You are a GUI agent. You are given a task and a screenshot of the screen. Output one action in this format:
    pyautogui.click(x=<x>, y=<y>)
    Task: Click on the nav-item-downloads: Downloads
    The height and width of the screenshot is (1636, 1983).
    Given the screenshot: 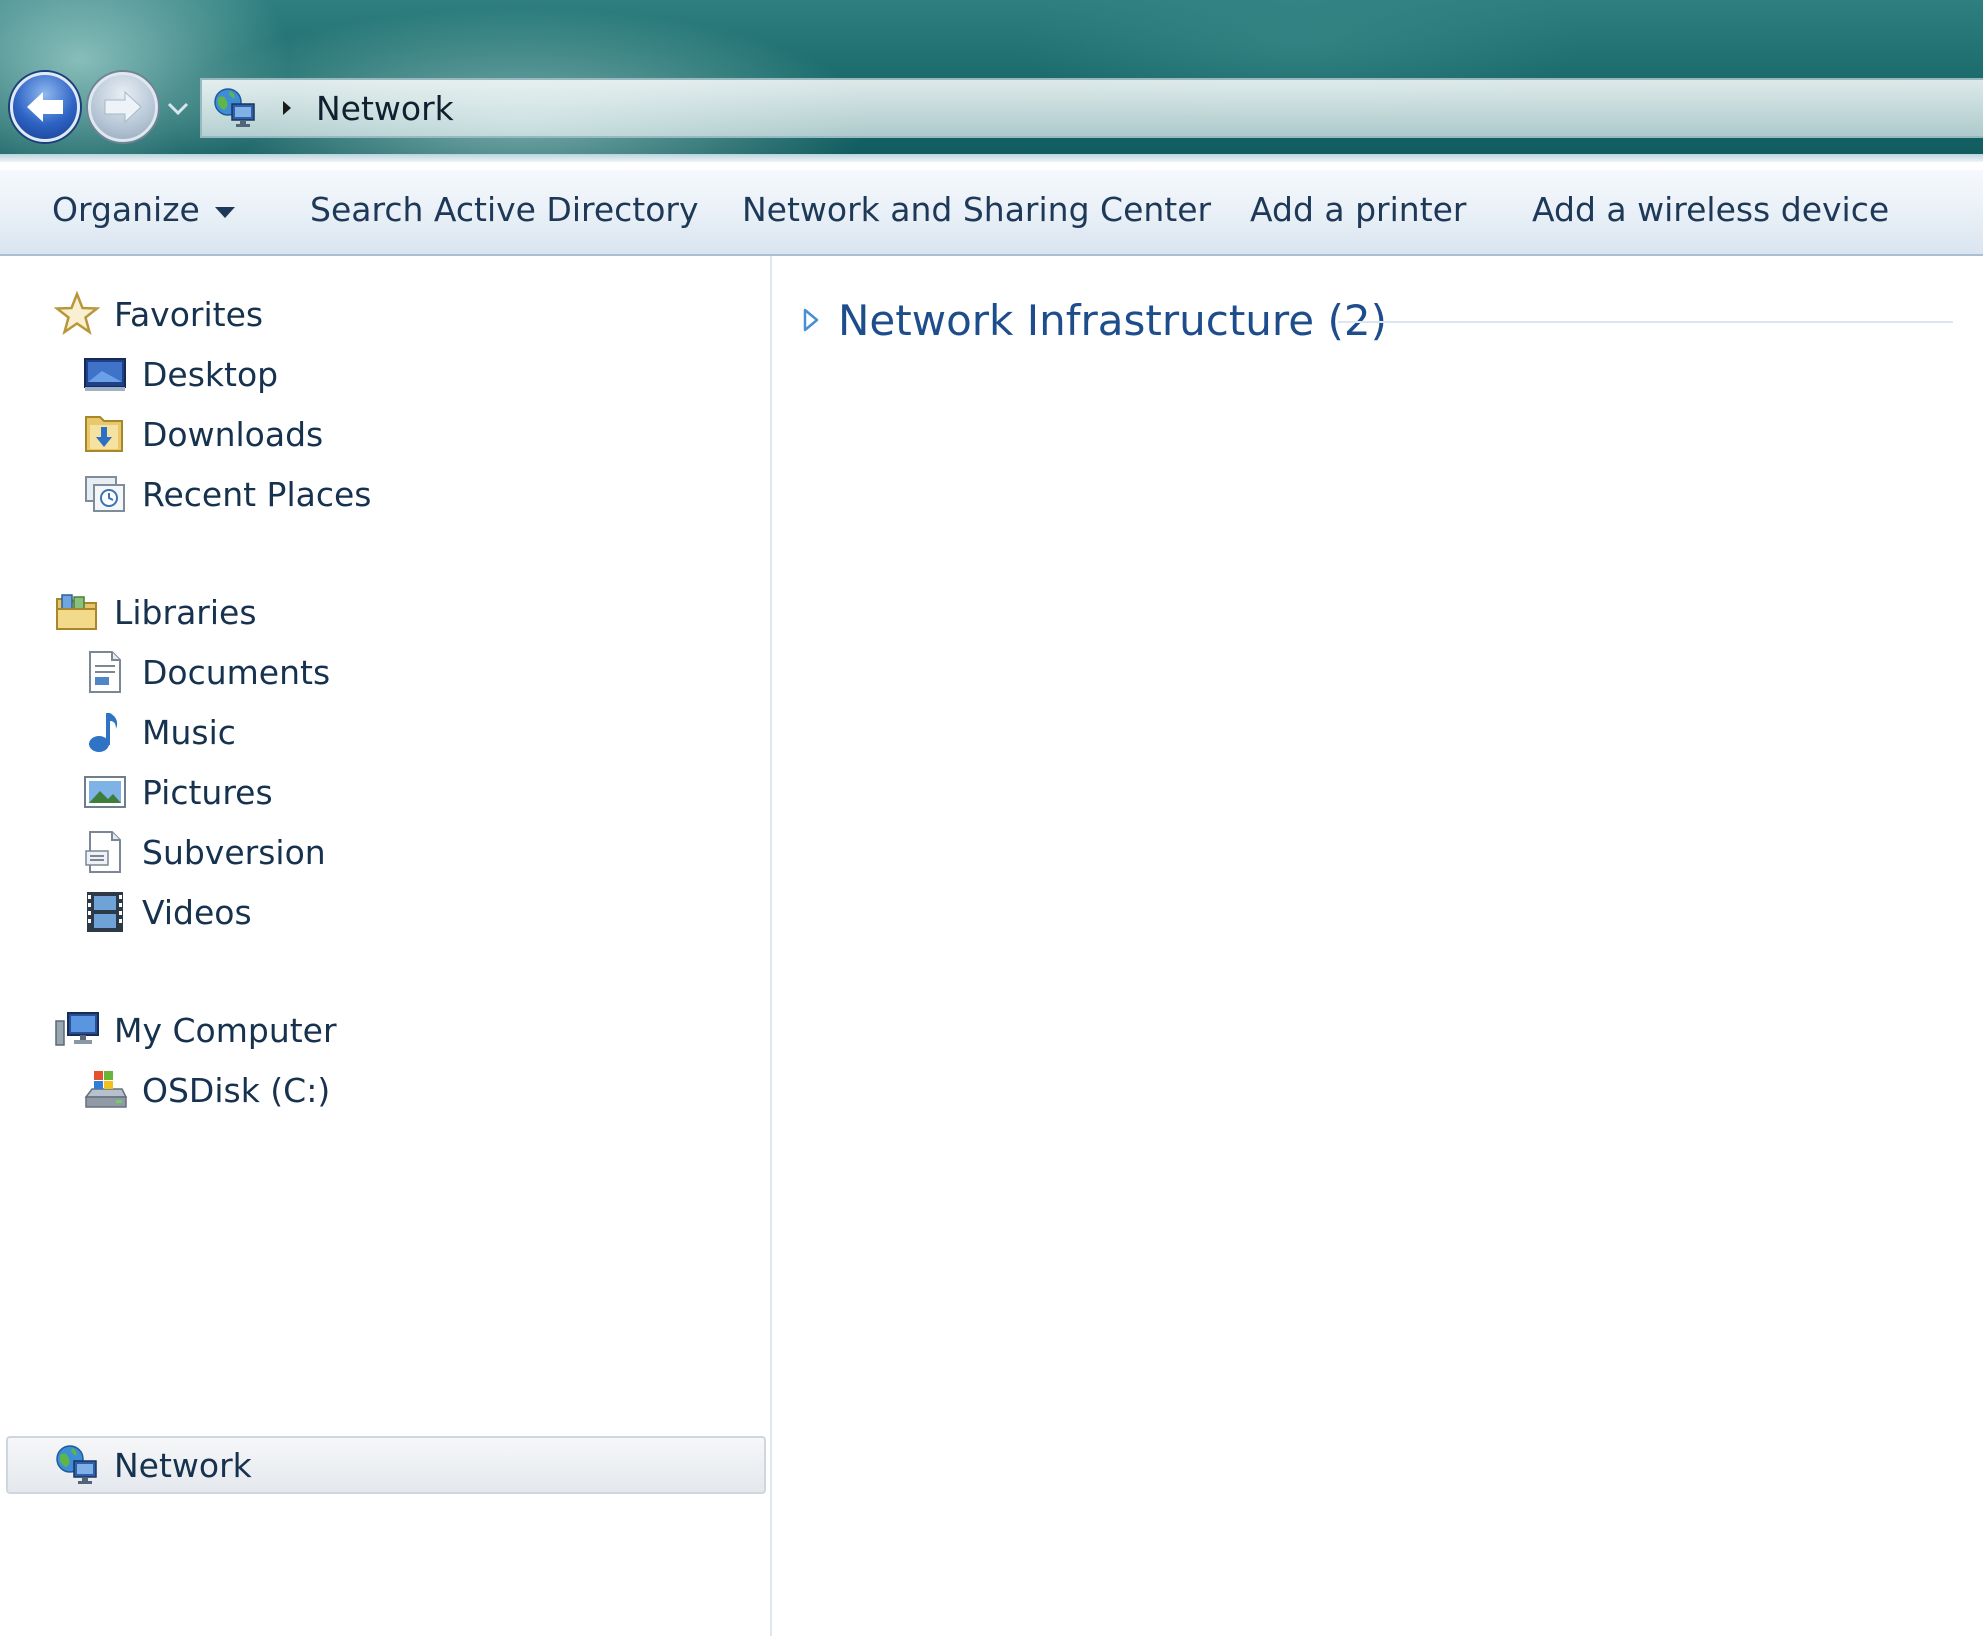 What is the action you would take?
    pyautogui.click(x=202, y=434)
    